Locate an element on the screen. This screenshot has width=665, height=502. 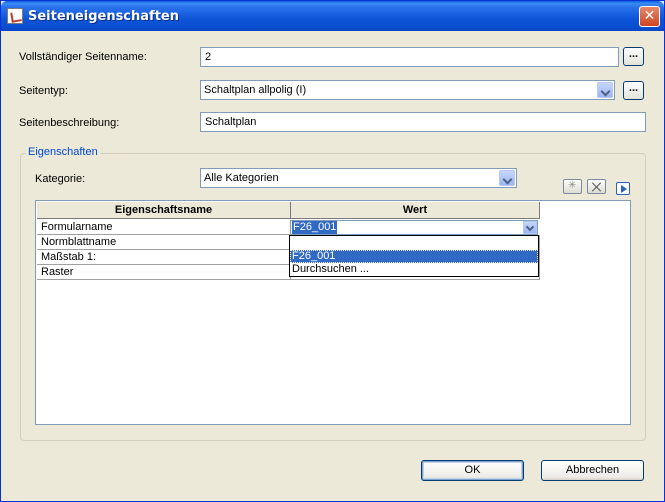
close-button: ✕ is located at coordinates (649, 16).